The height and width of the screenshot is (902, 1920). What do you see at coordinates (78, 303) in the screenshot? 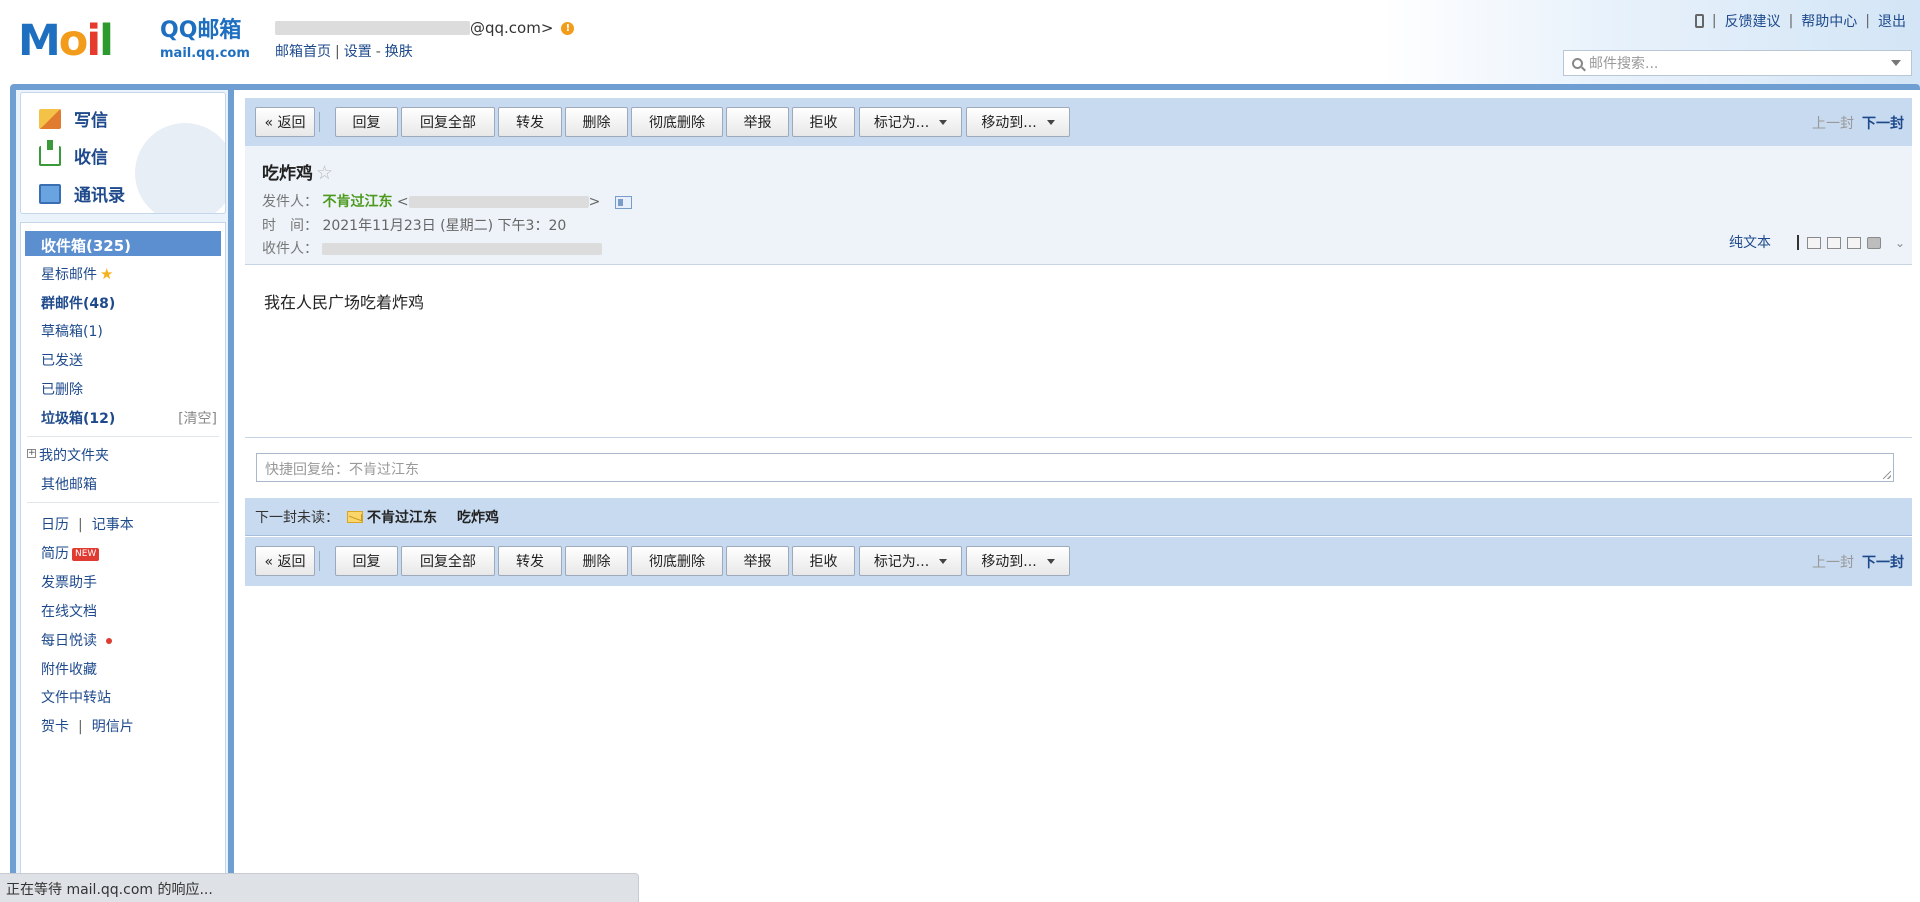
I see `folder-group: 群邮件(48)` at bounding box center [78, 303].